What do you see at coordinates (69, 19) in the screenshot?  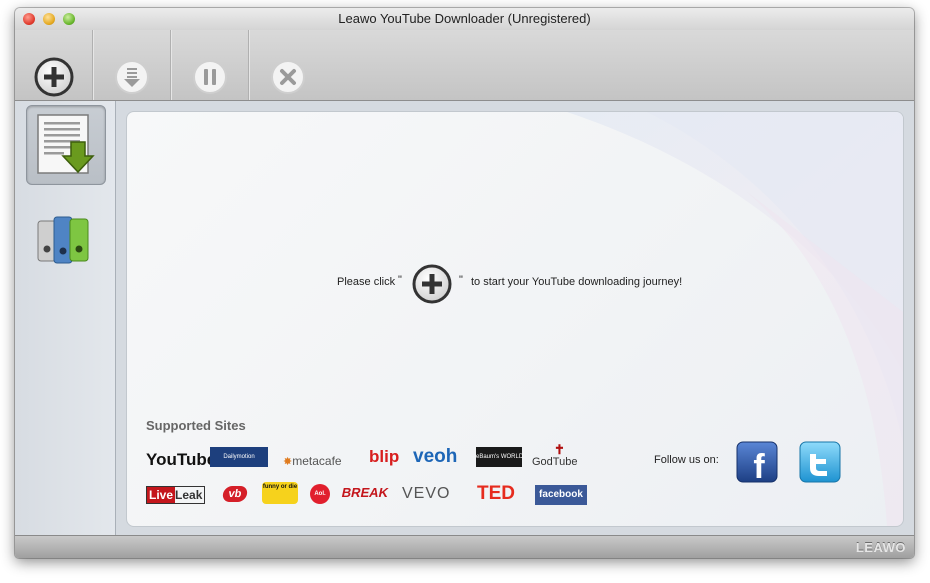 I see `zoom-window-button` at bounding box center [69, 19].